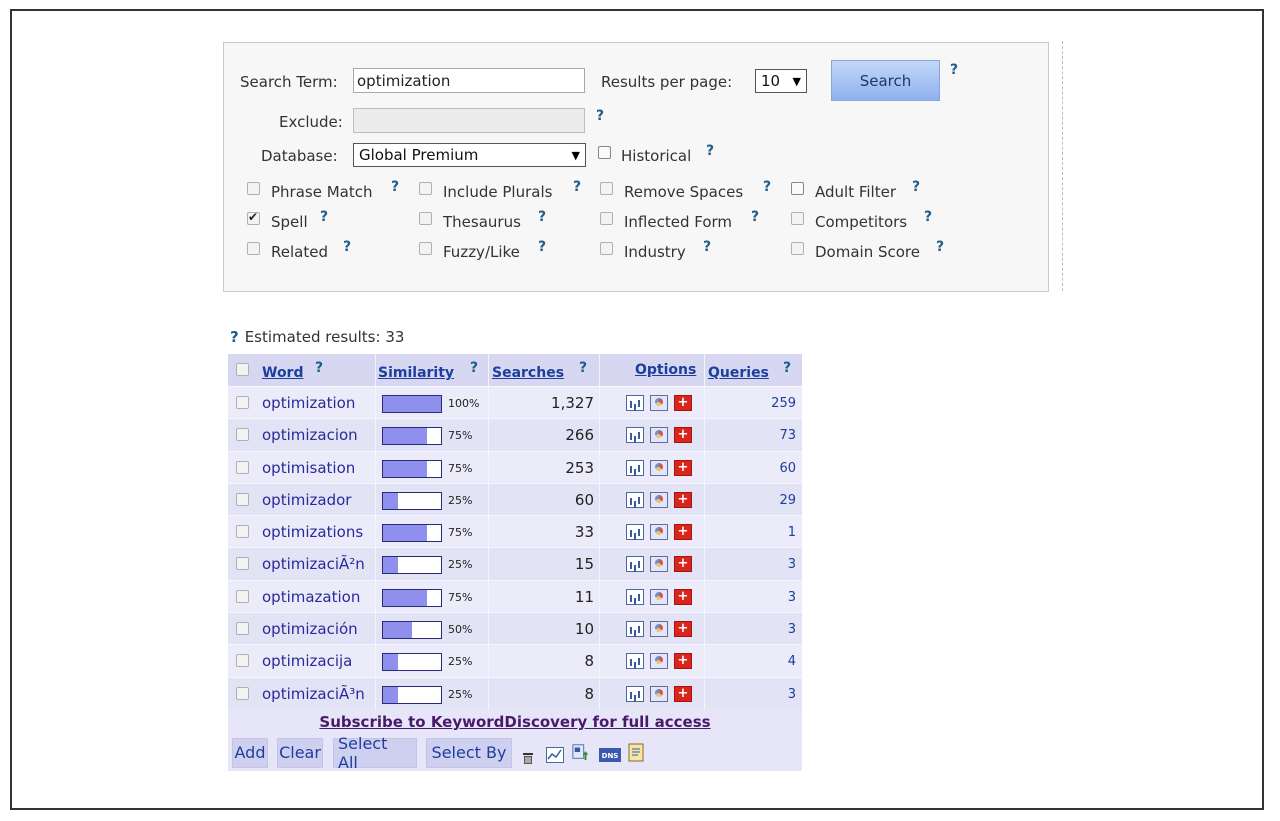  What do you see at coordinates (469, 120) in the screenshot?
I see `exclude-input` at bounding box center [469, 120].